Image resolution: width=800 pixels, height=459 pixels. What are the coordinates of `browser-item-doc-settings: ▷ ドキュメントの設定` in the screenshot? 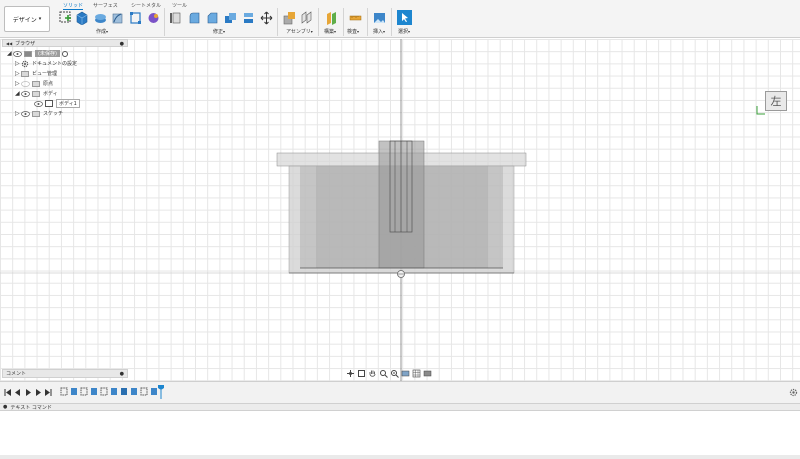 It's located at (46, 63).